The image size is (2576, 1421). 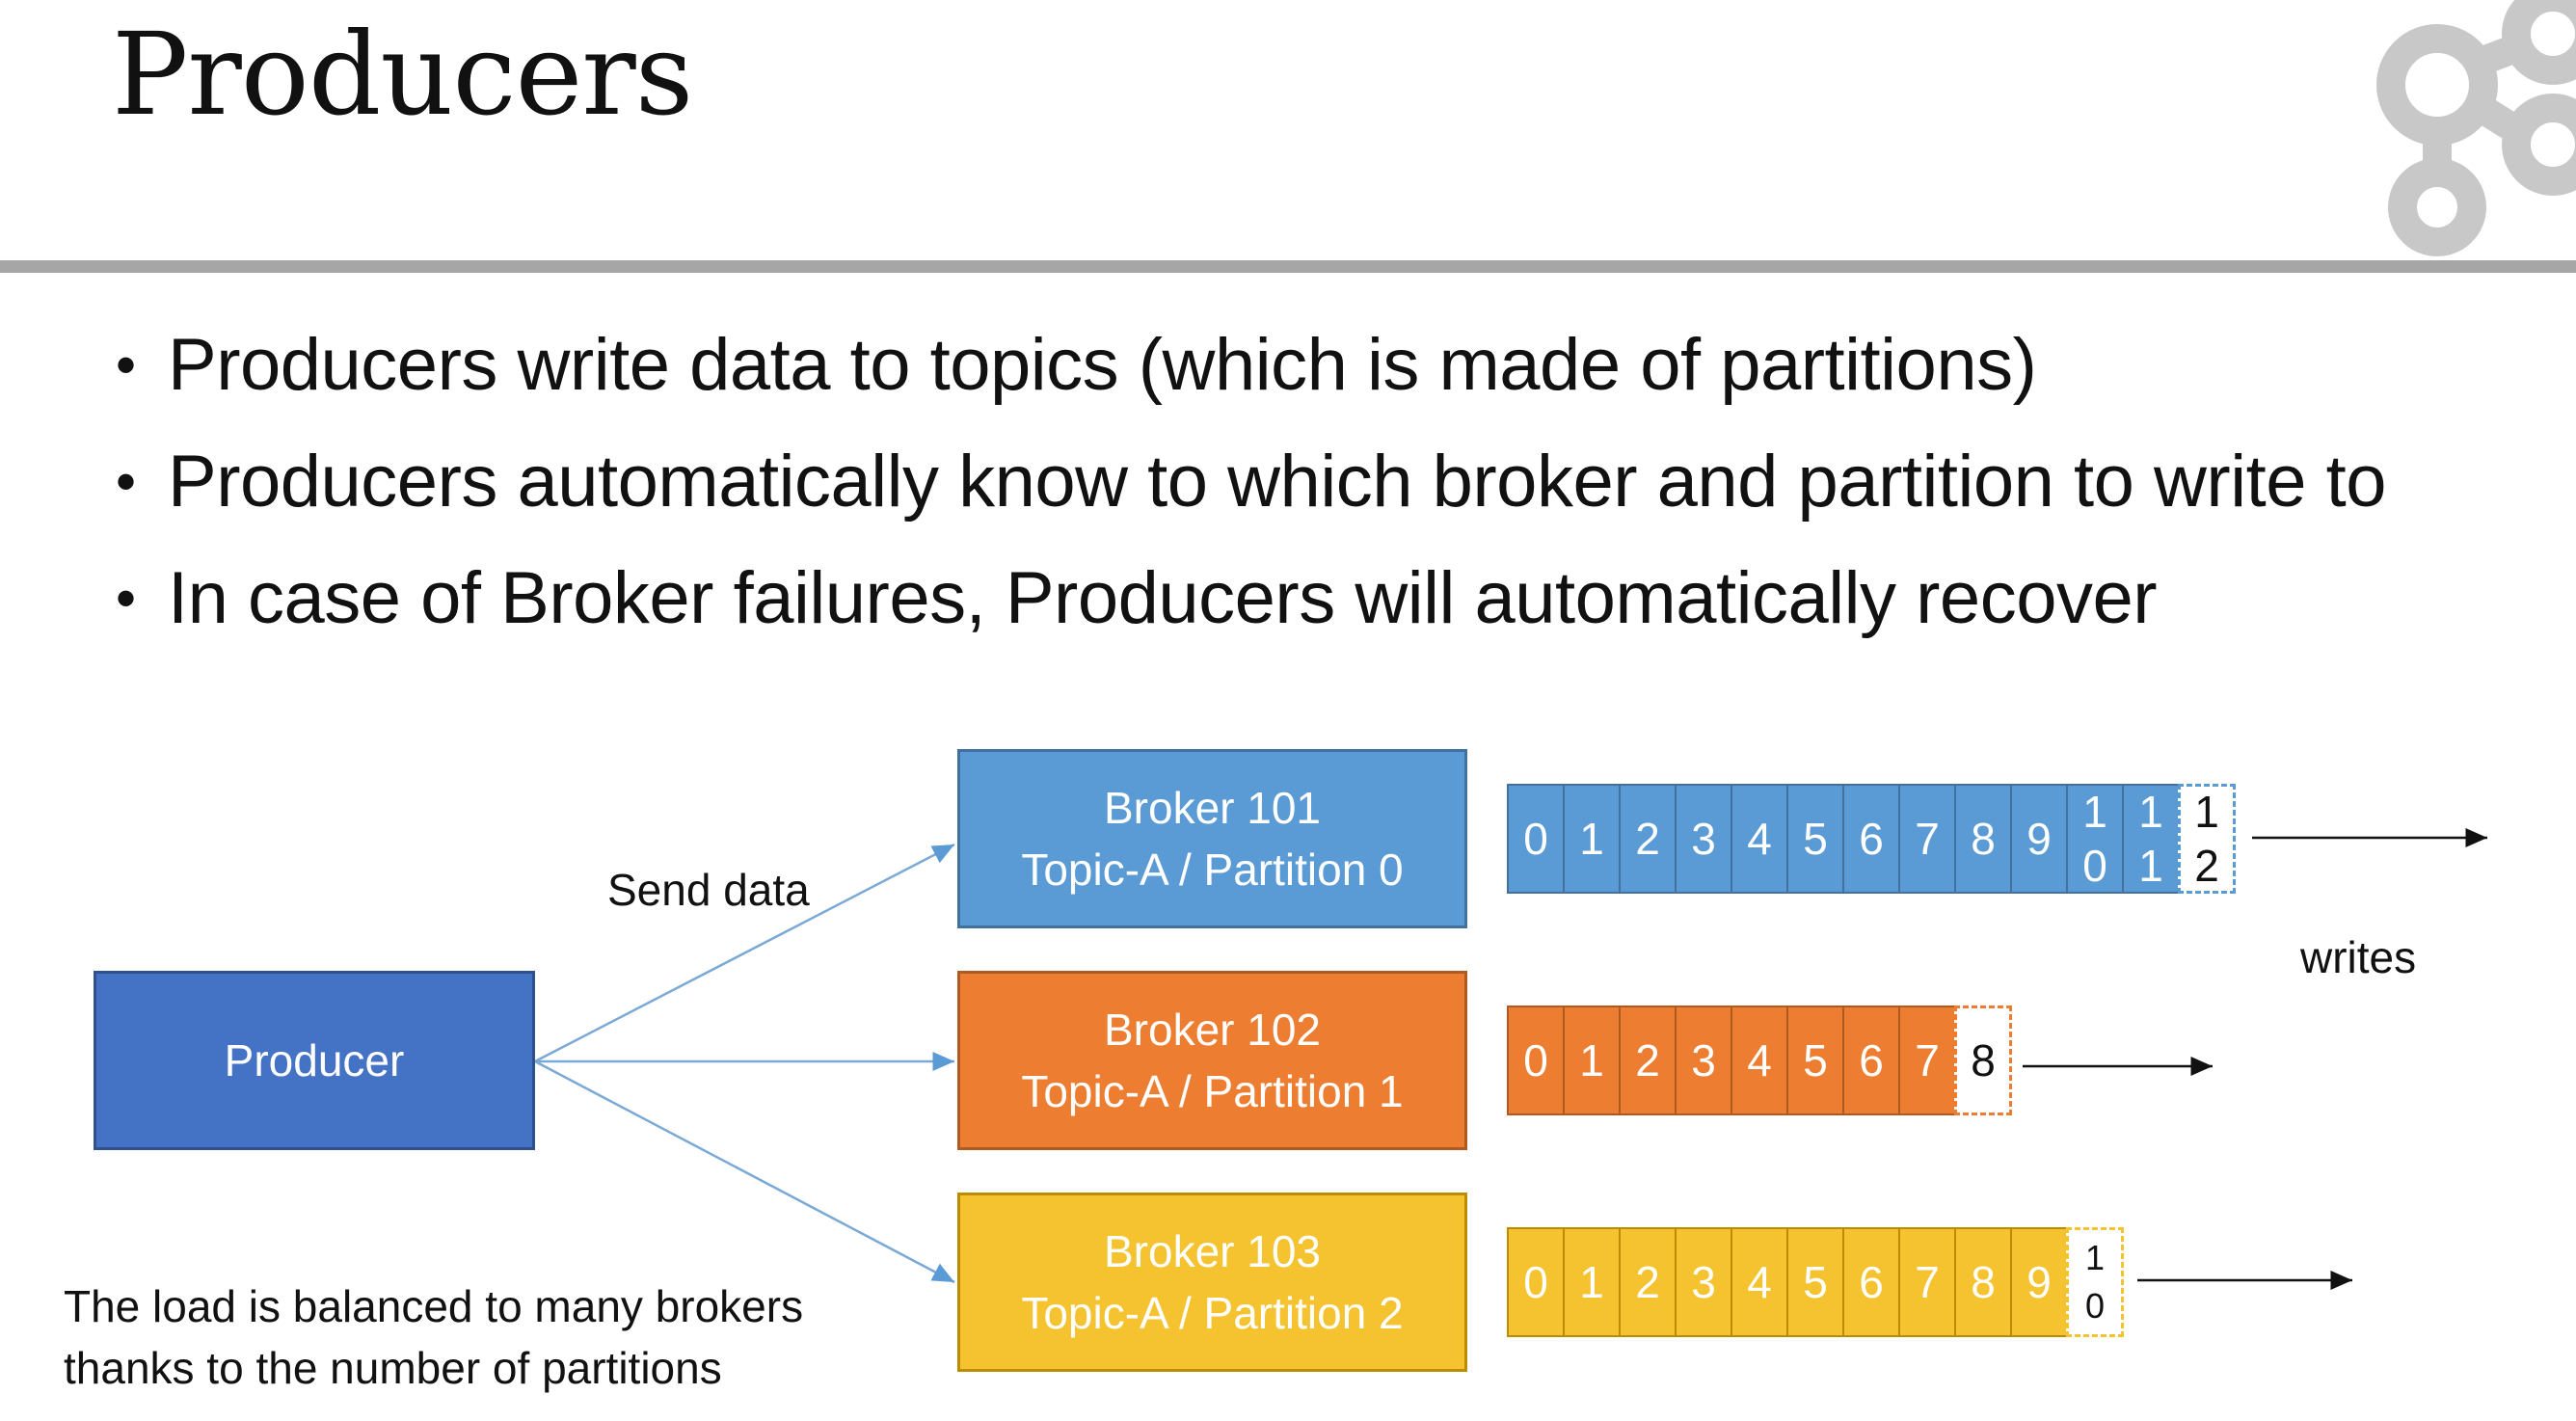 What do you see at coordinates (2358, 957) in the screenshot?
I see `writes-label: writes` at bounding box center [2358, 957].